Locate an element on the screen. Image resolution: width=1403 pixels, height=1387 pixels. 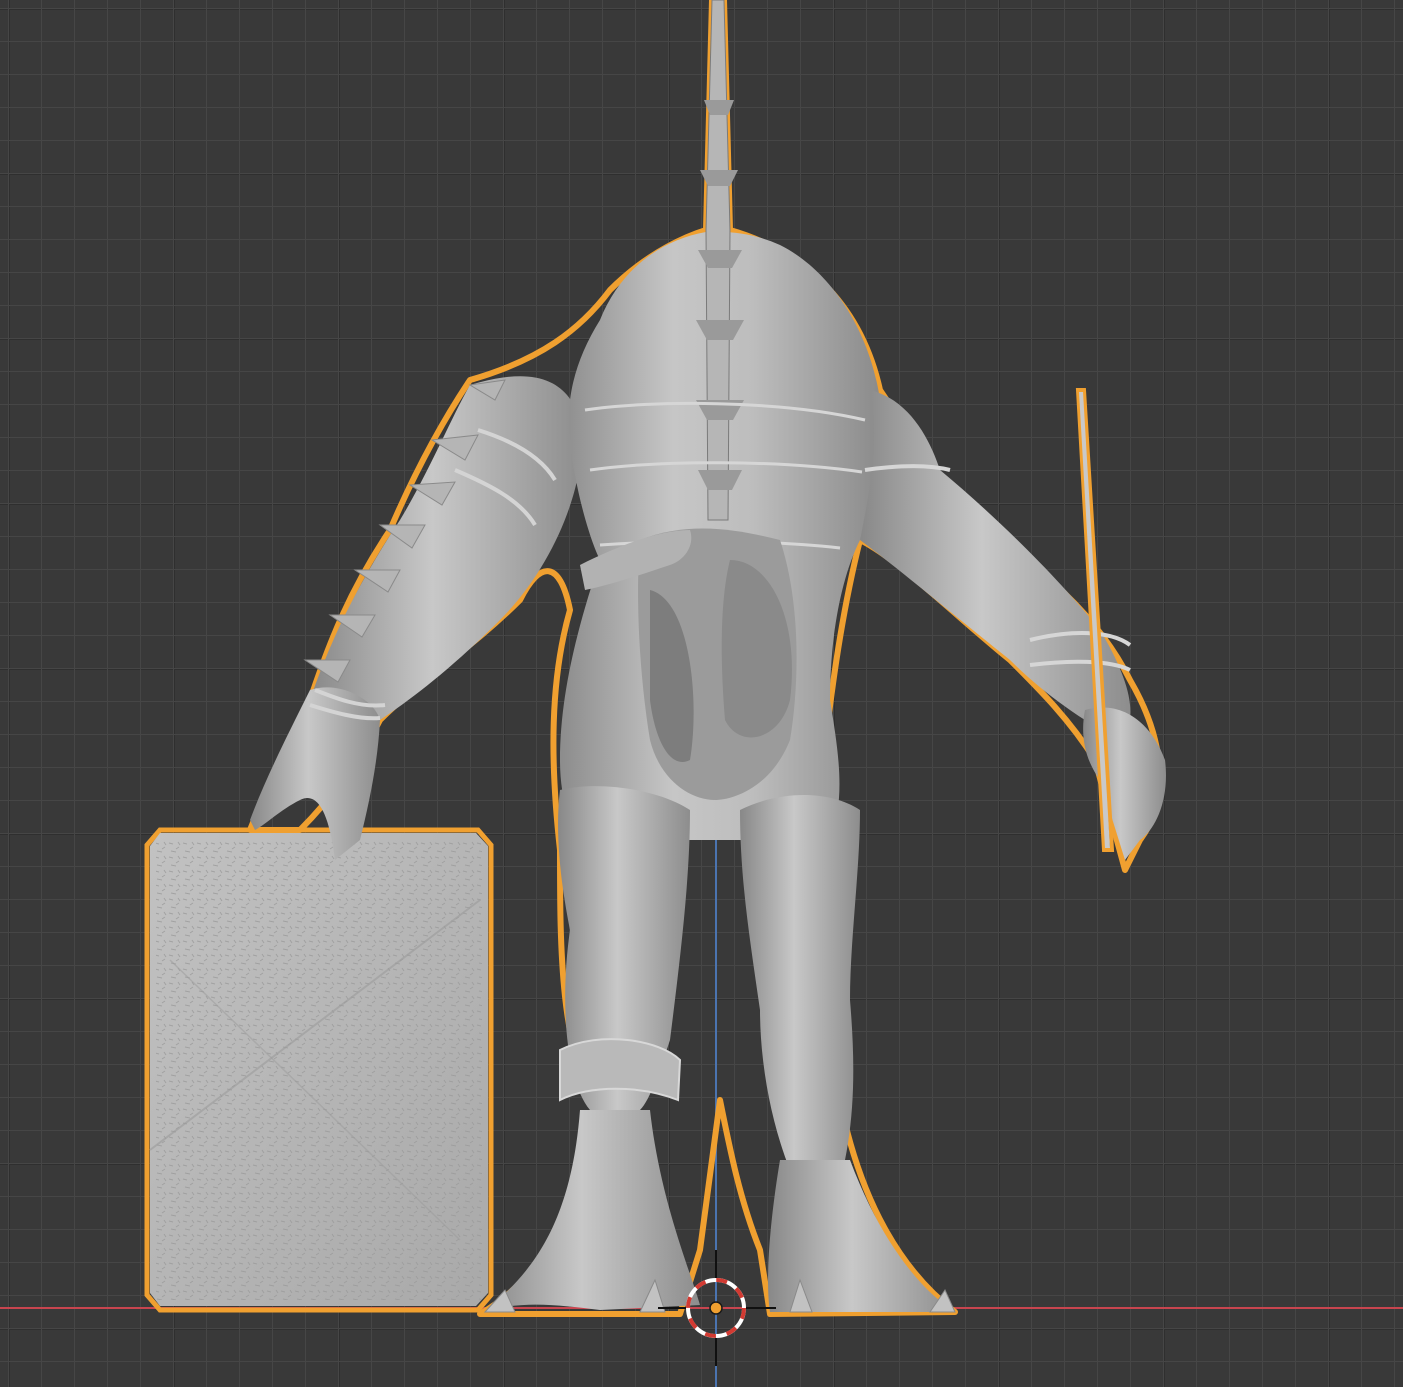
object-origin-dot is located at coordinates (716, 1308).